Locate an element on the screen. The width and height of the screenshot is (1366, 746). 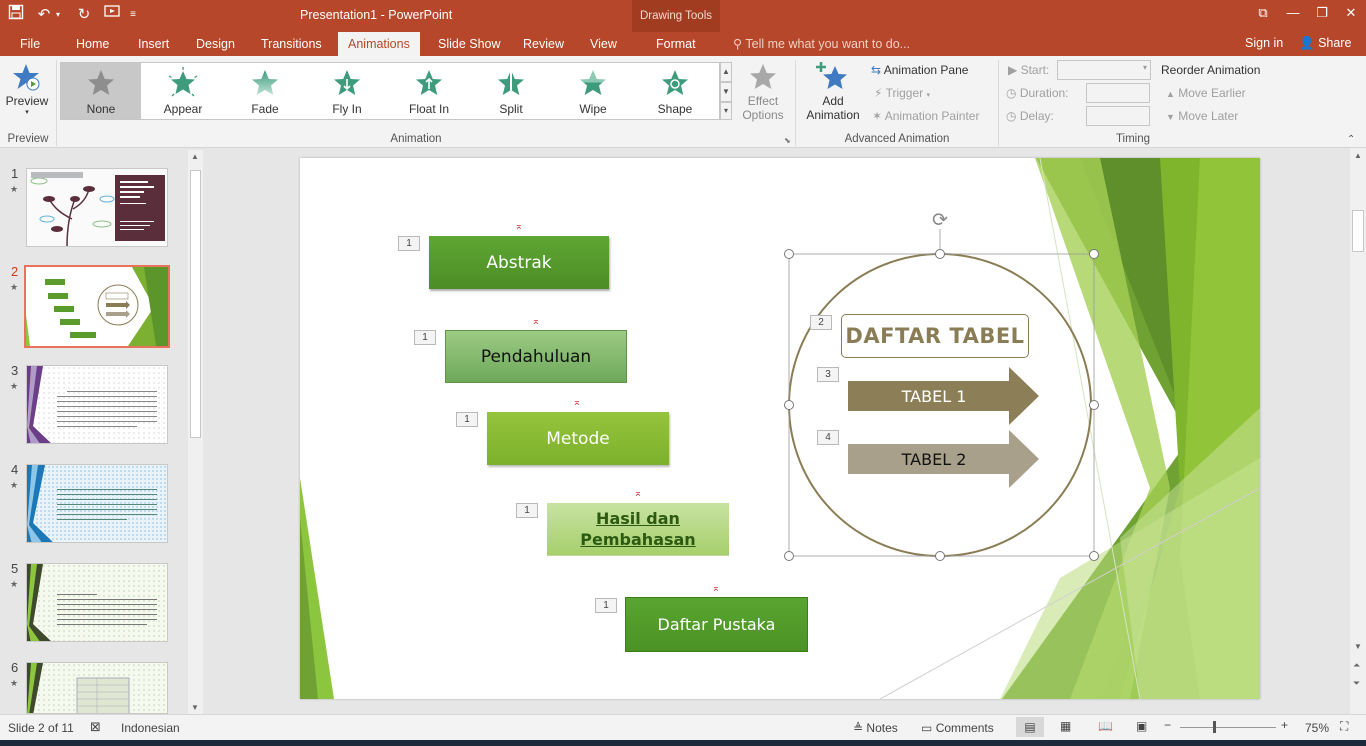
close-icon: ✕ is located at coordinates (1351, 13).